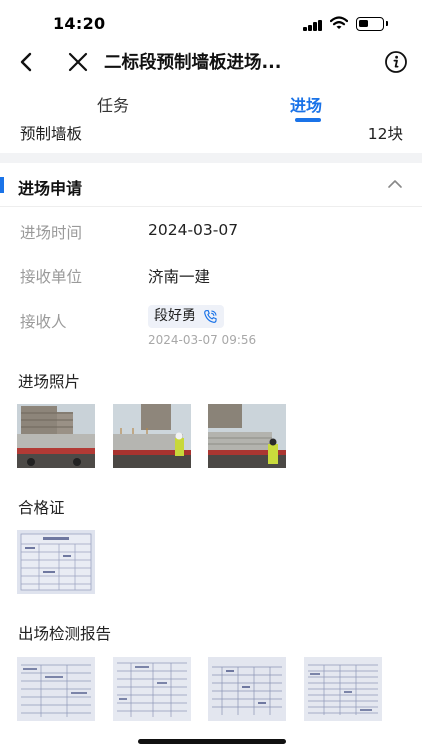 The width and height of the screenshot is (422, 750). What do you see at coordinates (27, 62) in the screenshot?
I see `back-icon` at bounding box center [27, 62].